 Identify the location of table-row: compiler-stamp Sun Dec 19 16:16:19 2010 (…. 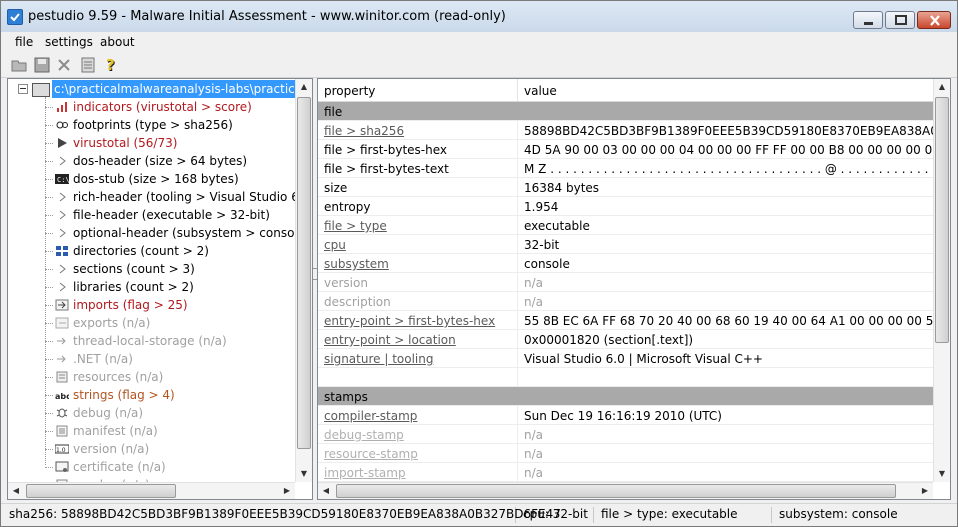
(626, 415).